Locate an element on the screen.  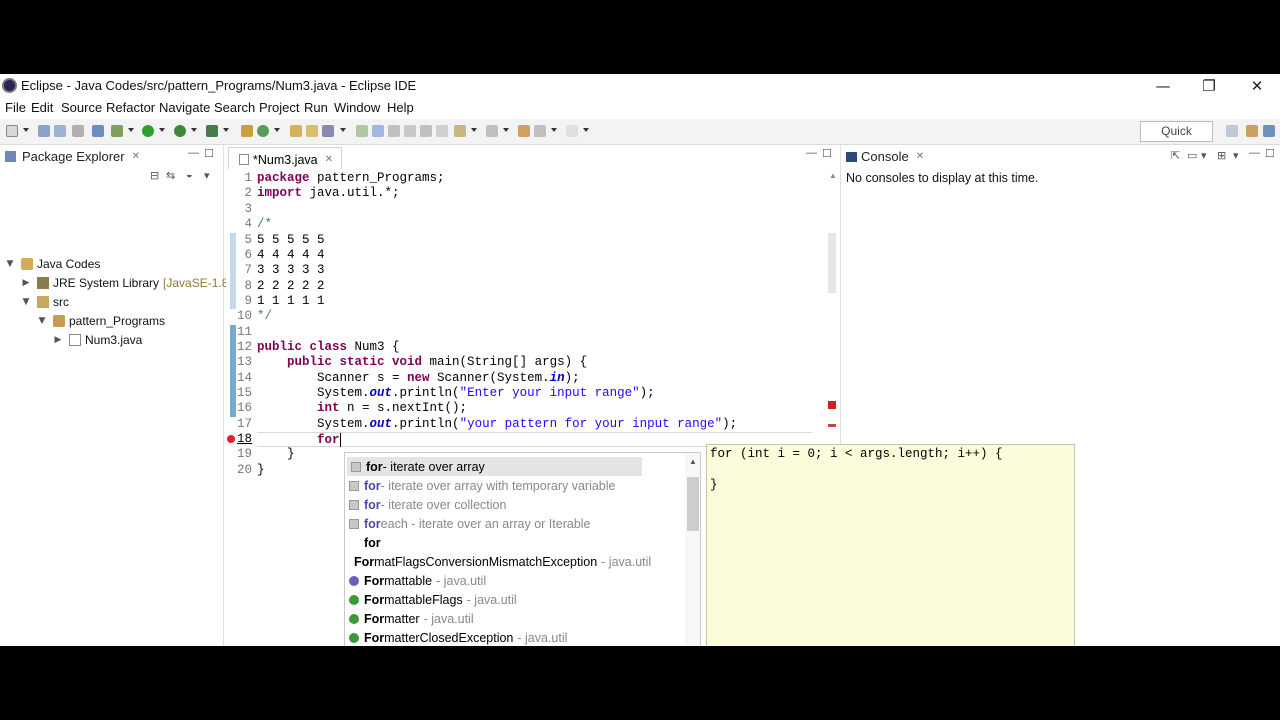
new-class-icon is located at coordinates (263, 131).